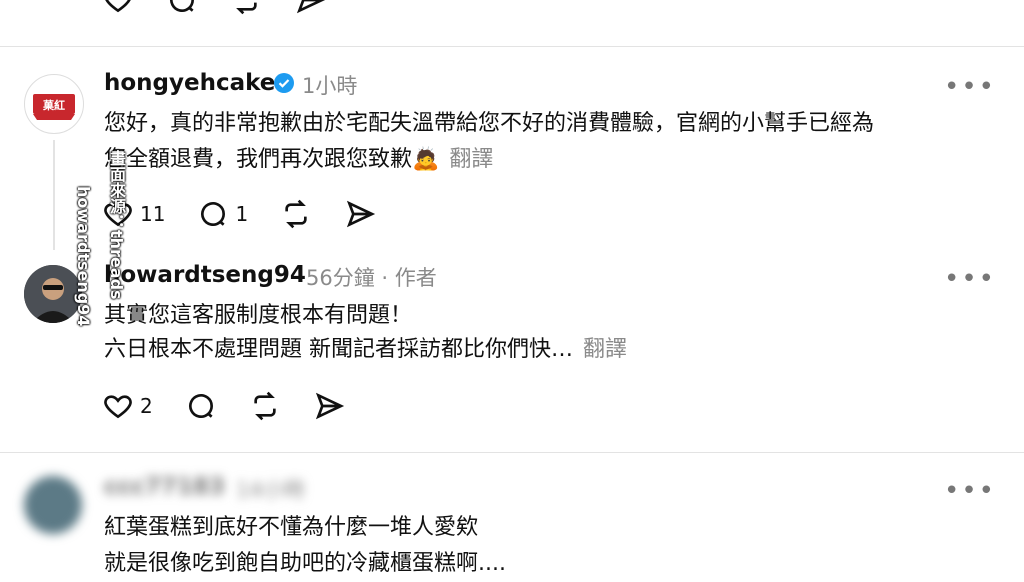  I want to click on like-button, so click(118, 8).